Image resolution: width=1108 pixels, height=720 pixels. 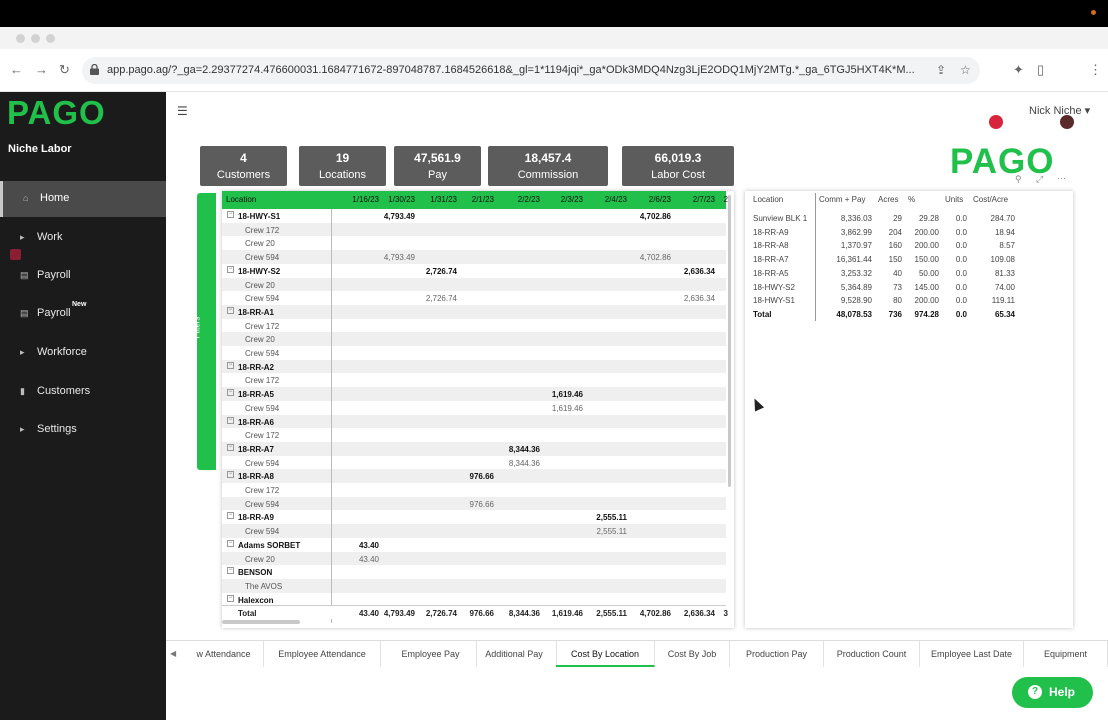 What do you see at coordinates (474, 353) in the screenshot?
I see `crew-row: Crew 594` at bounding box center [474, 353].